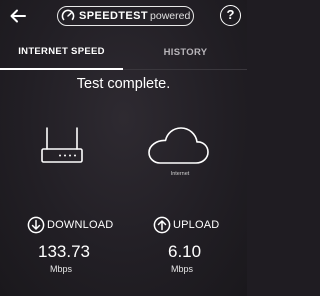 Image resolution: width=320 pixels, height=296 pixels. I want to click on tab-bar: INTERNET SPEED HISTORY, so click(123, 52).